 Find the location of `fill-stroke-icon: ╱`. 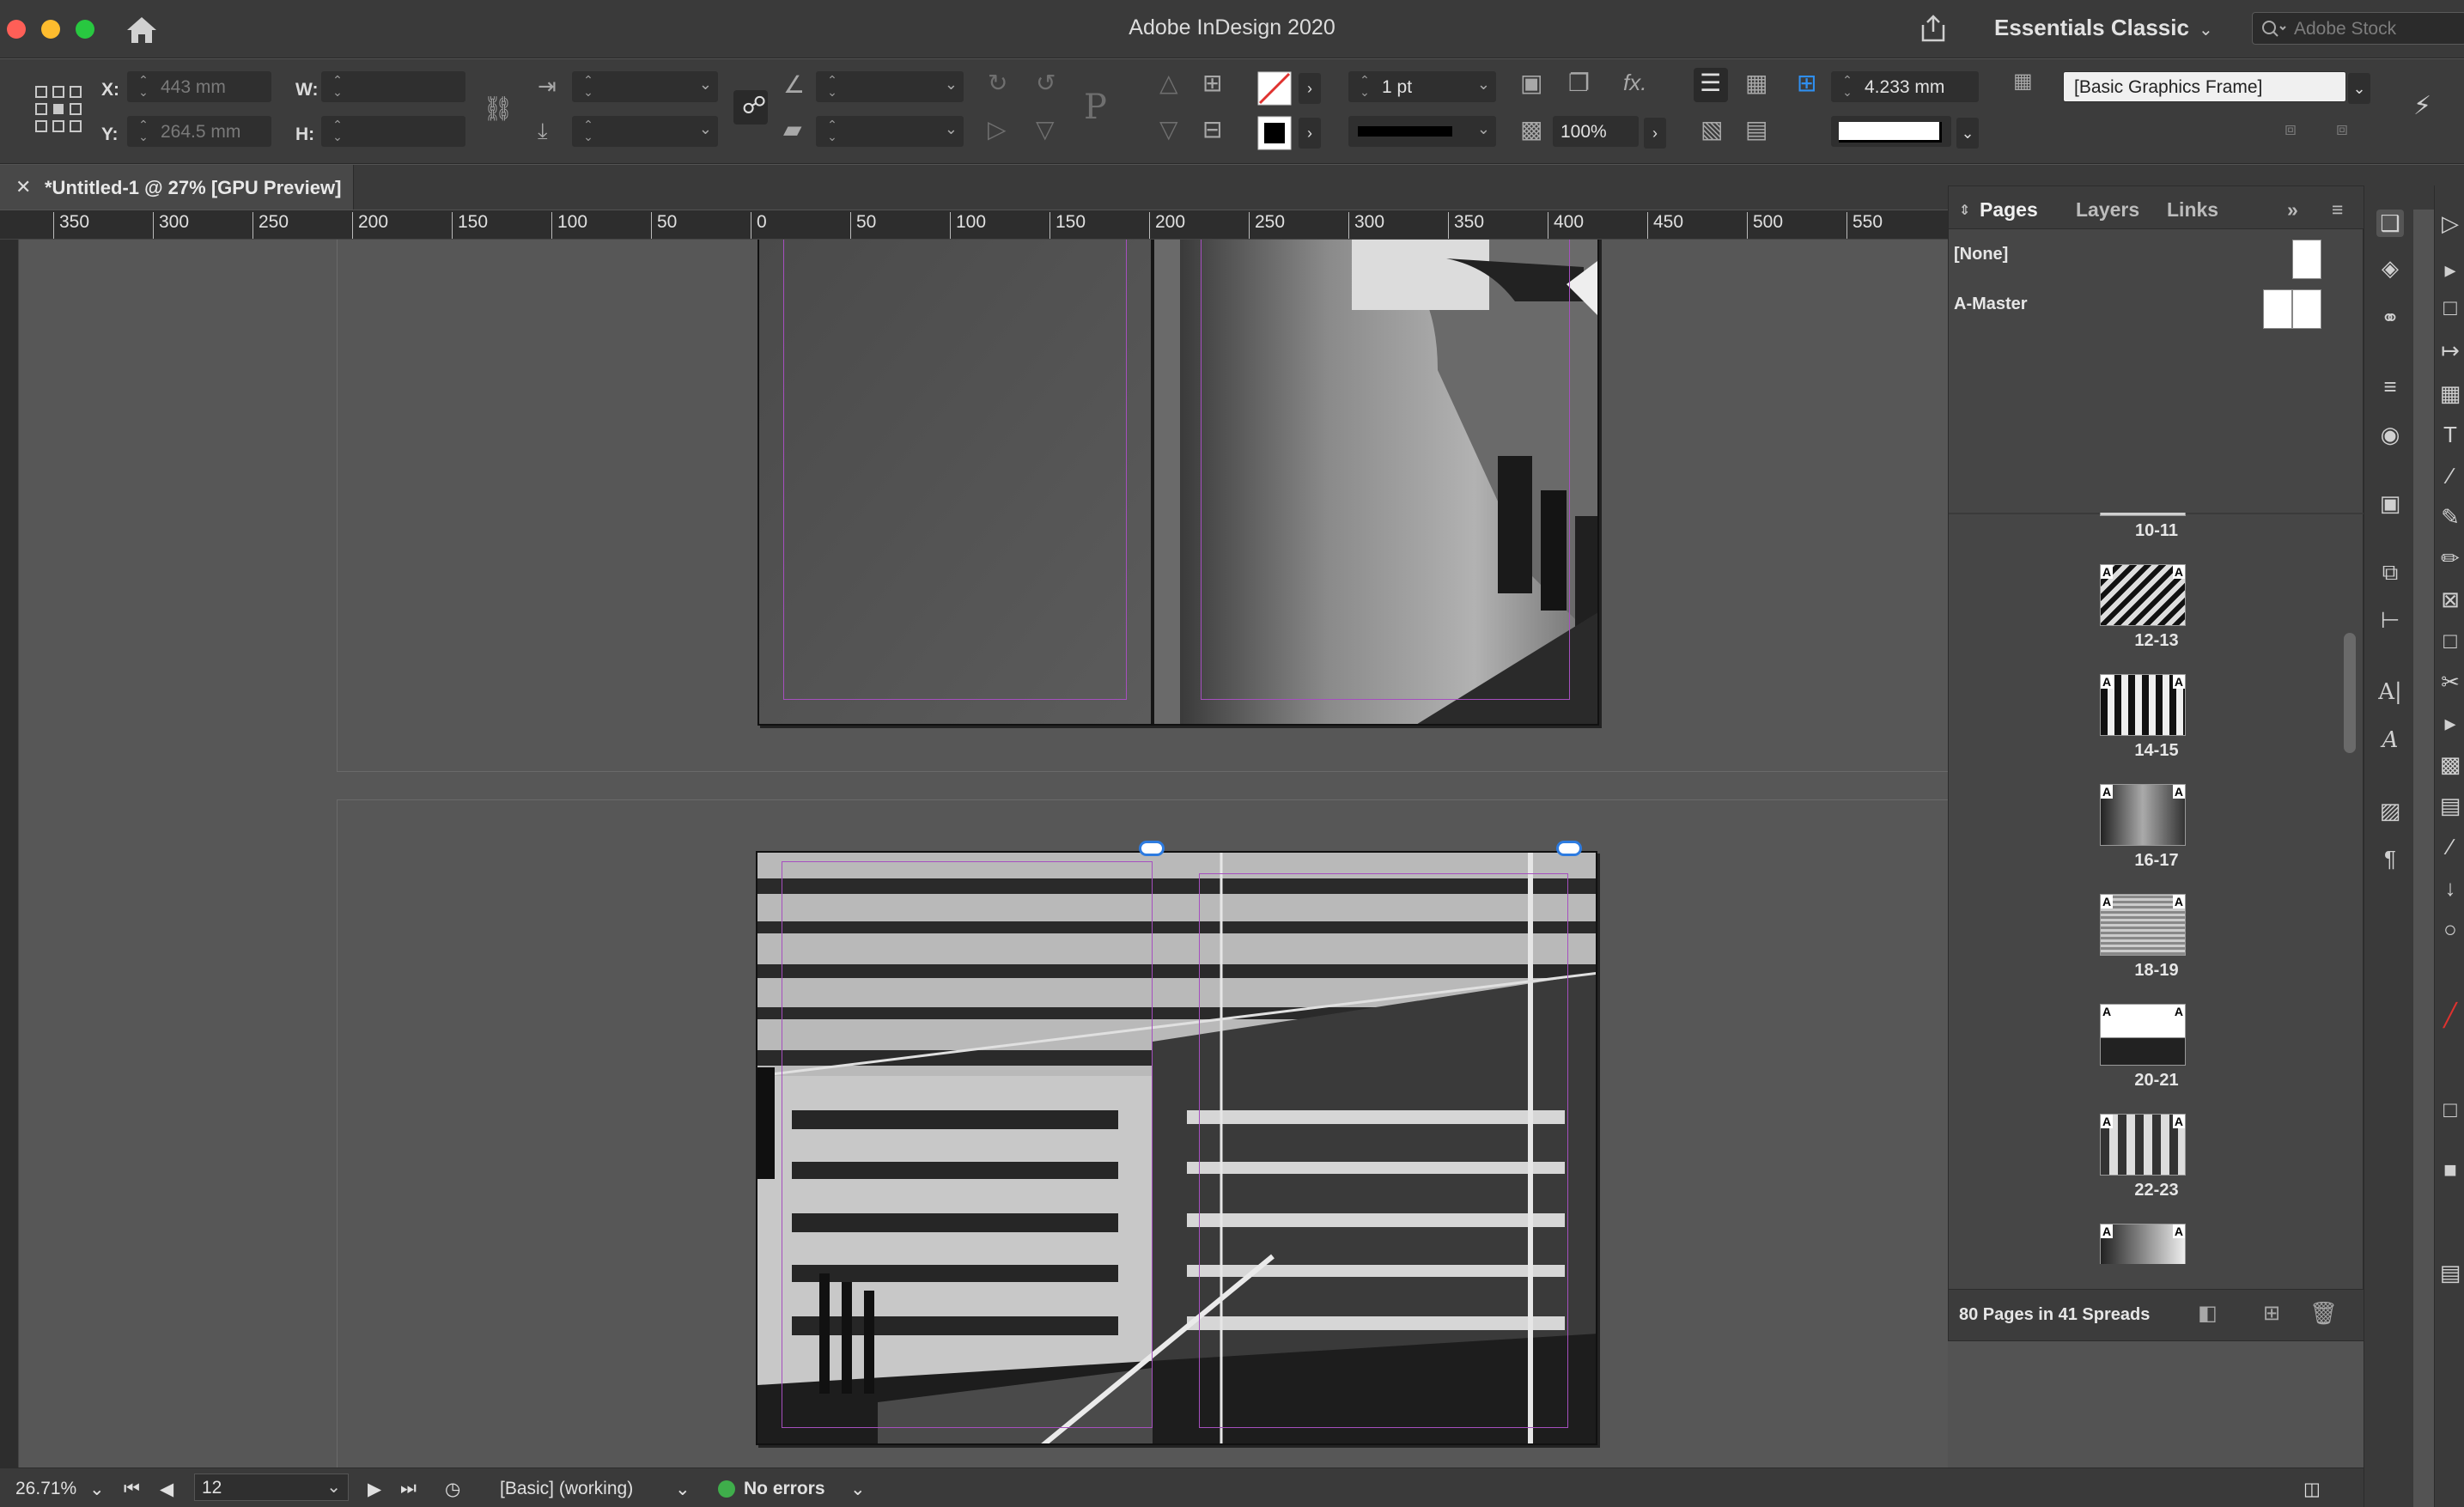

fill-stroke-icon: ╱ is located at coordinates (2450, 1015).